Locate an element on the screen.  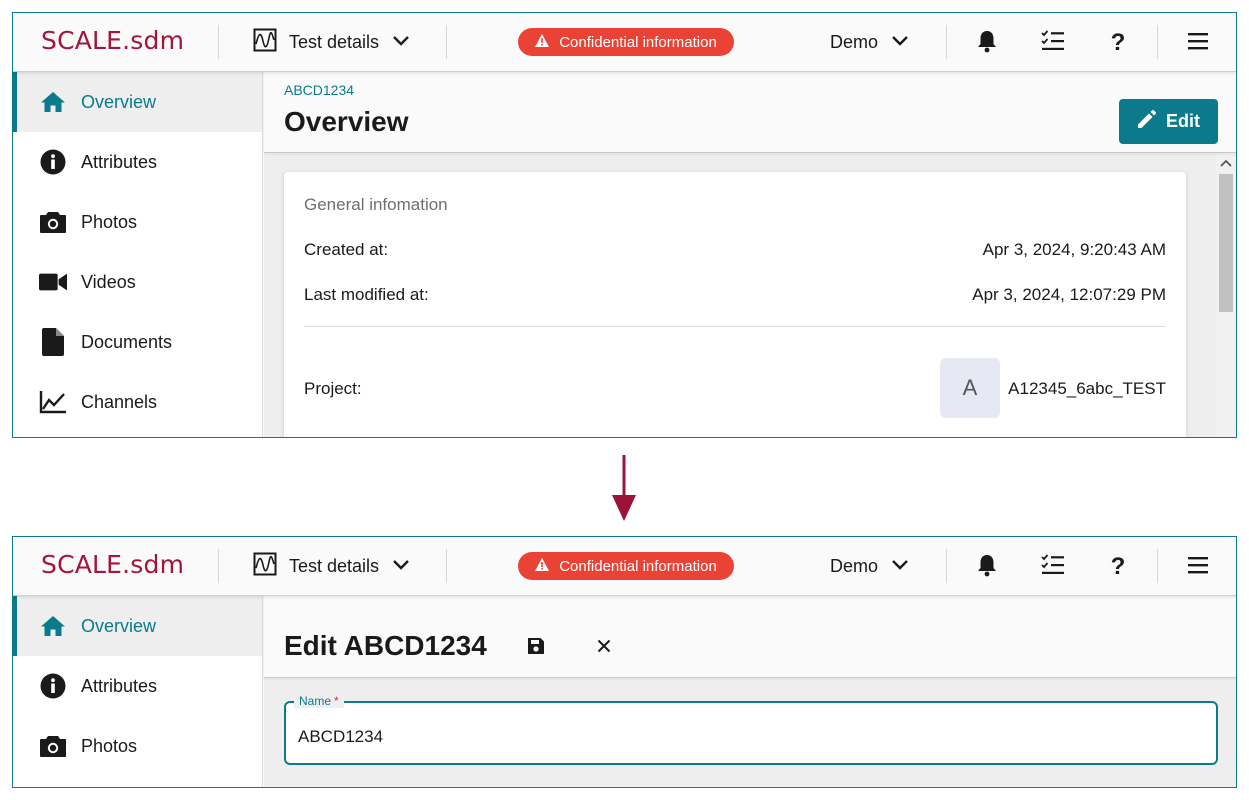
sidebar-nav: Overview Attributes Photos is located at coordinates (138, 691).